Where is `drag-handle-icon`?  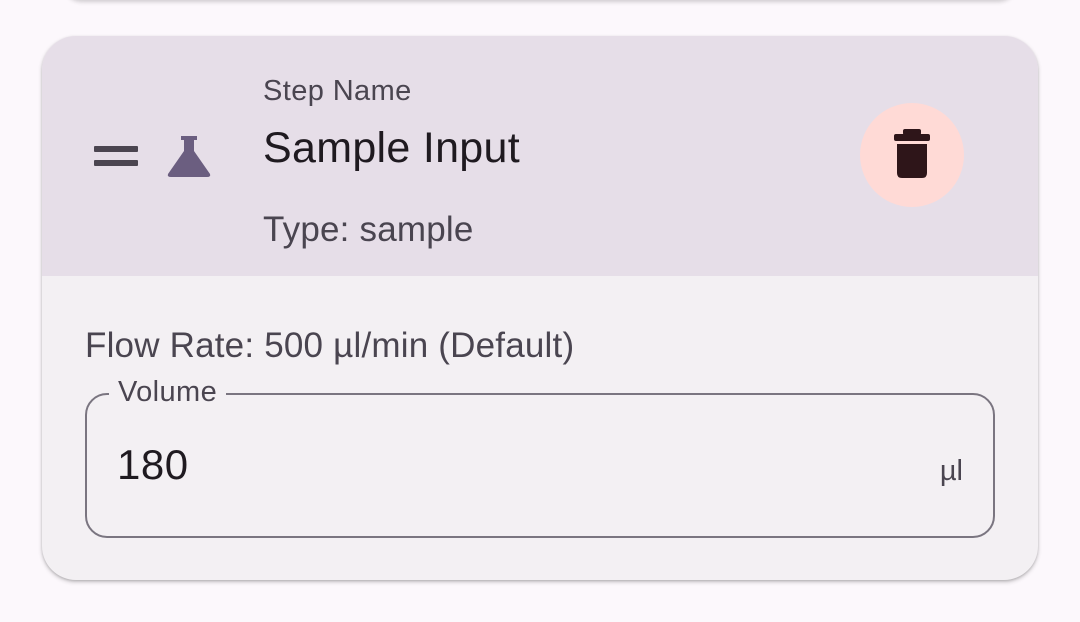
drag-handle-icon is located at coordinates (116, 157).